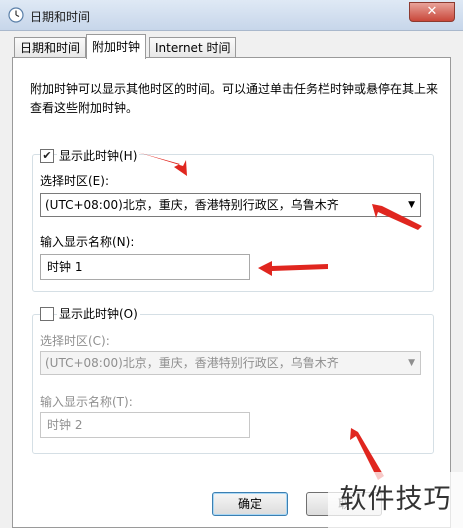  Describe the element at coordinates (116, 46) in the screenshot. I see `tab-additional-clocks: 附加时钟` at that location.